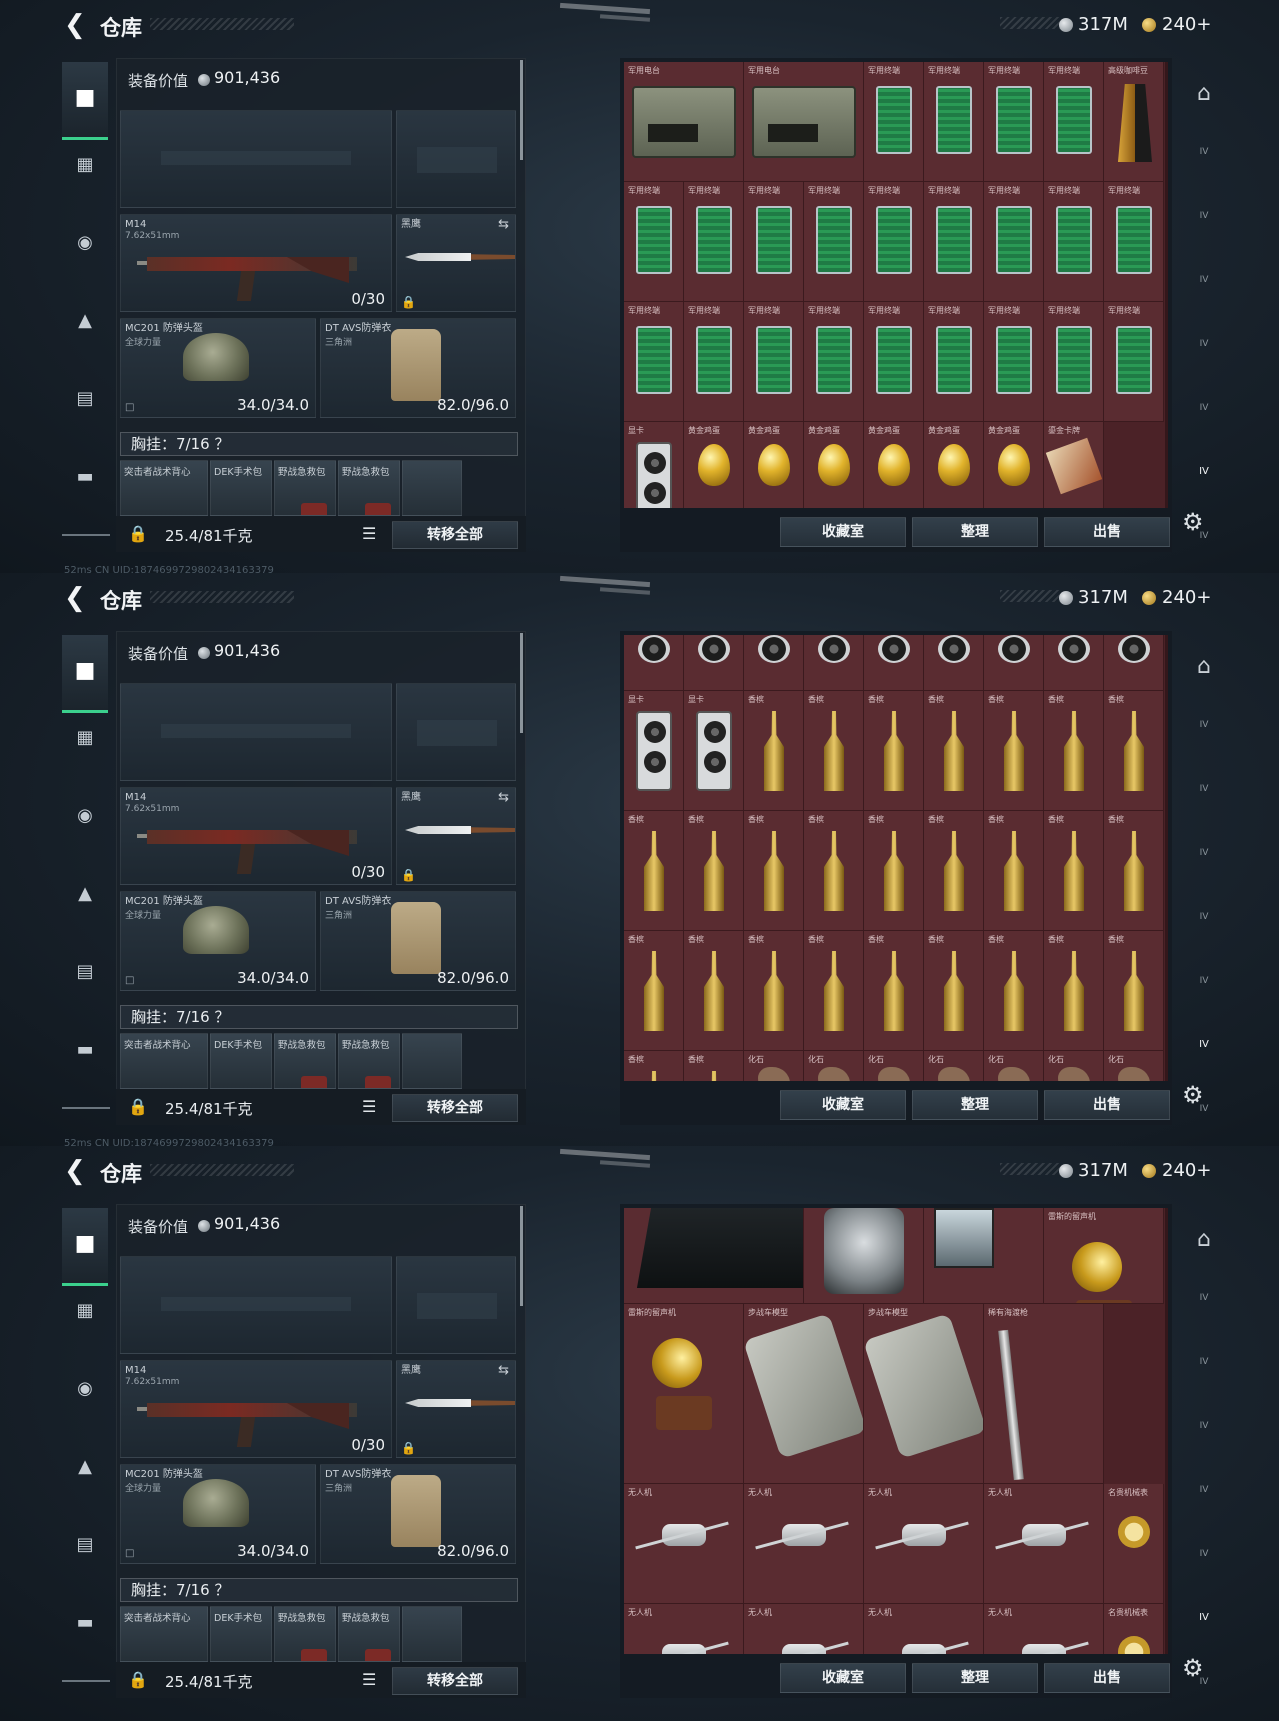  I want to click on primary-weapon-slot: M14 7.62x51mm 0/30, so click(256, 263).